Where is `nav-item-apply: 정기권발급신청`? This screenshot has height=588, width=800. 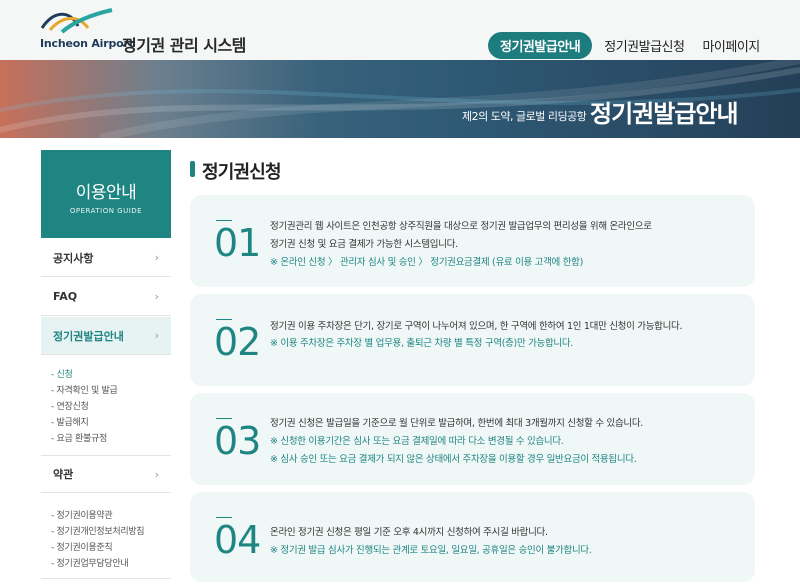
nav-item-apply: 정기권발급신청 is located at coordinates (644, 45).